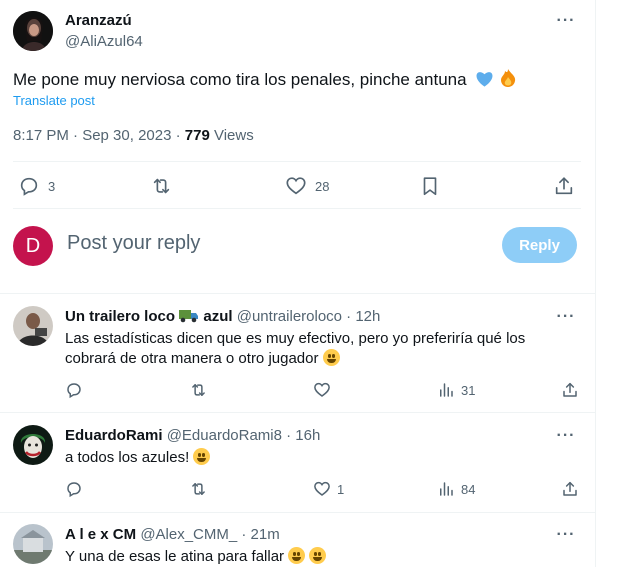  Describe the element at coordinates (456, 390) in the screenshot. I see `views-action: 31` at that location.